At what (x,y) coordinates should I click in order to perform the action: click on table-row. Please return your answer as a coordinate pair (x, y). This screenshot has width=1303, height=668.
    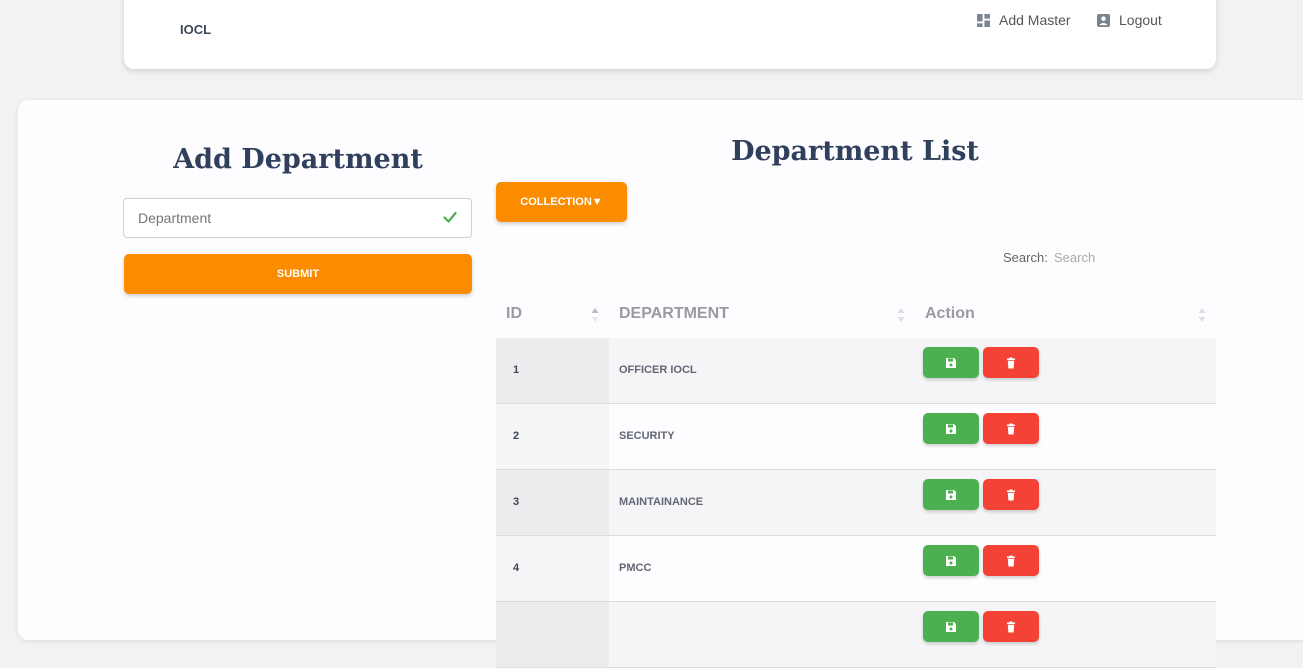
    Looking at the image, I should click on (856, 635).